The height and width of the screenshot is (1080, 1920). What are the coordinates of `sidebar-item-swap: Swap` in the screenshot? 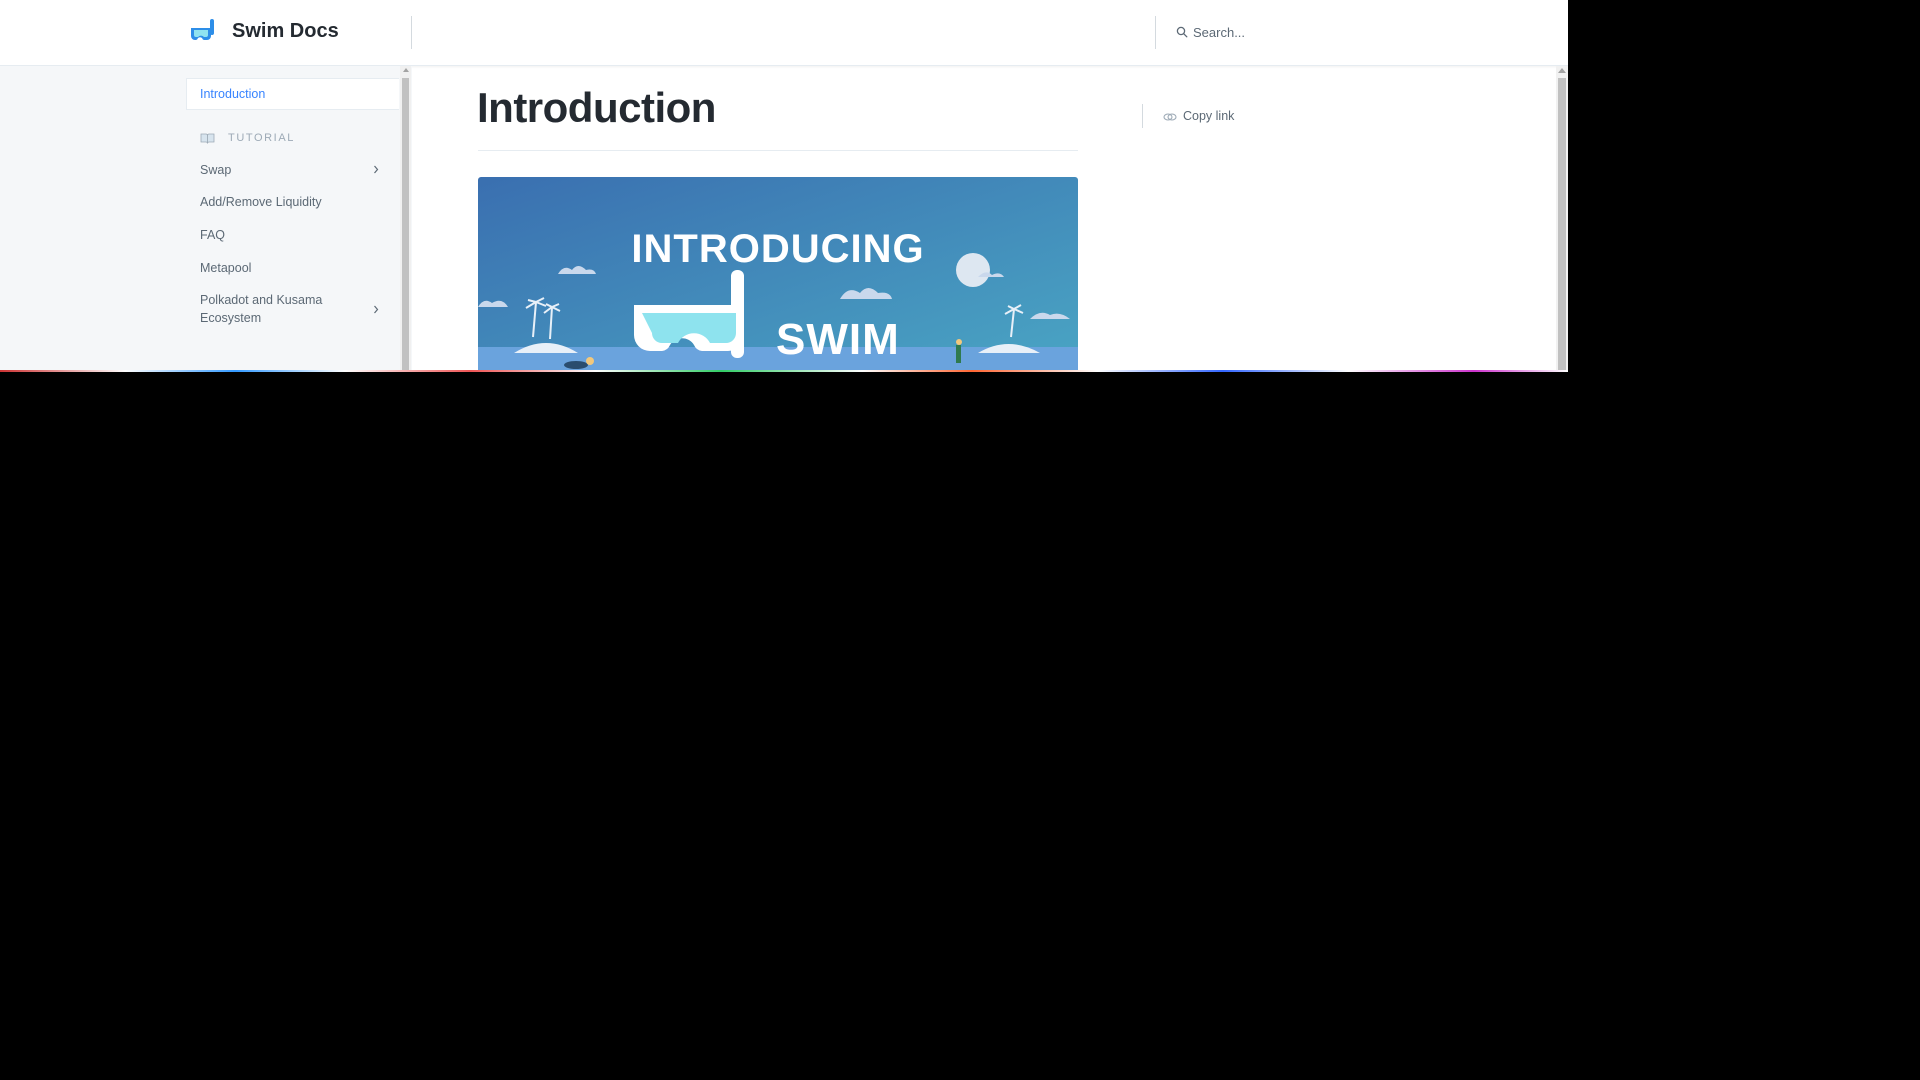 It's located at (215, 170).